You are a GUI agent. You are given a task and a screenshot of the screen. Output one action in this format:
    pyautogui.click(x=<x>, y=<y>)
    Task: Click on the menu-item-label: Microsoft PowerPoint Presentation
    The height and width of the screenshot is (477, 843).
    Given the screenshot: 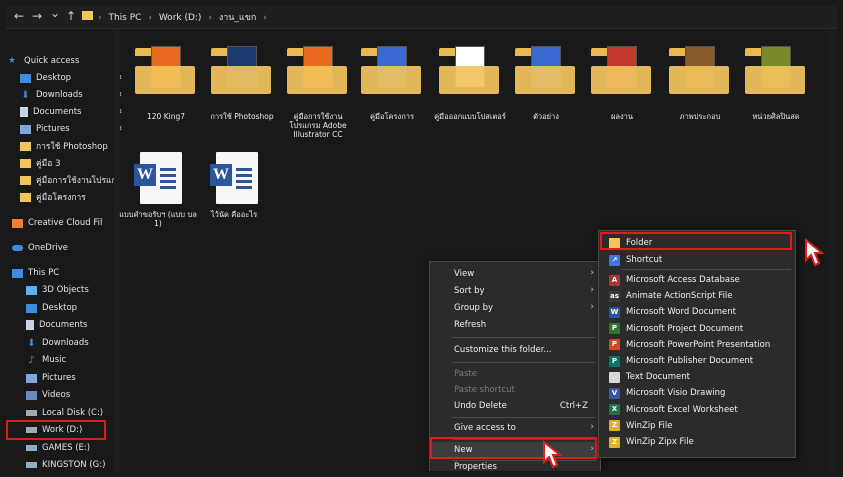 What is the action you would take?
    pyautogui.click(x=698, y=344)
    